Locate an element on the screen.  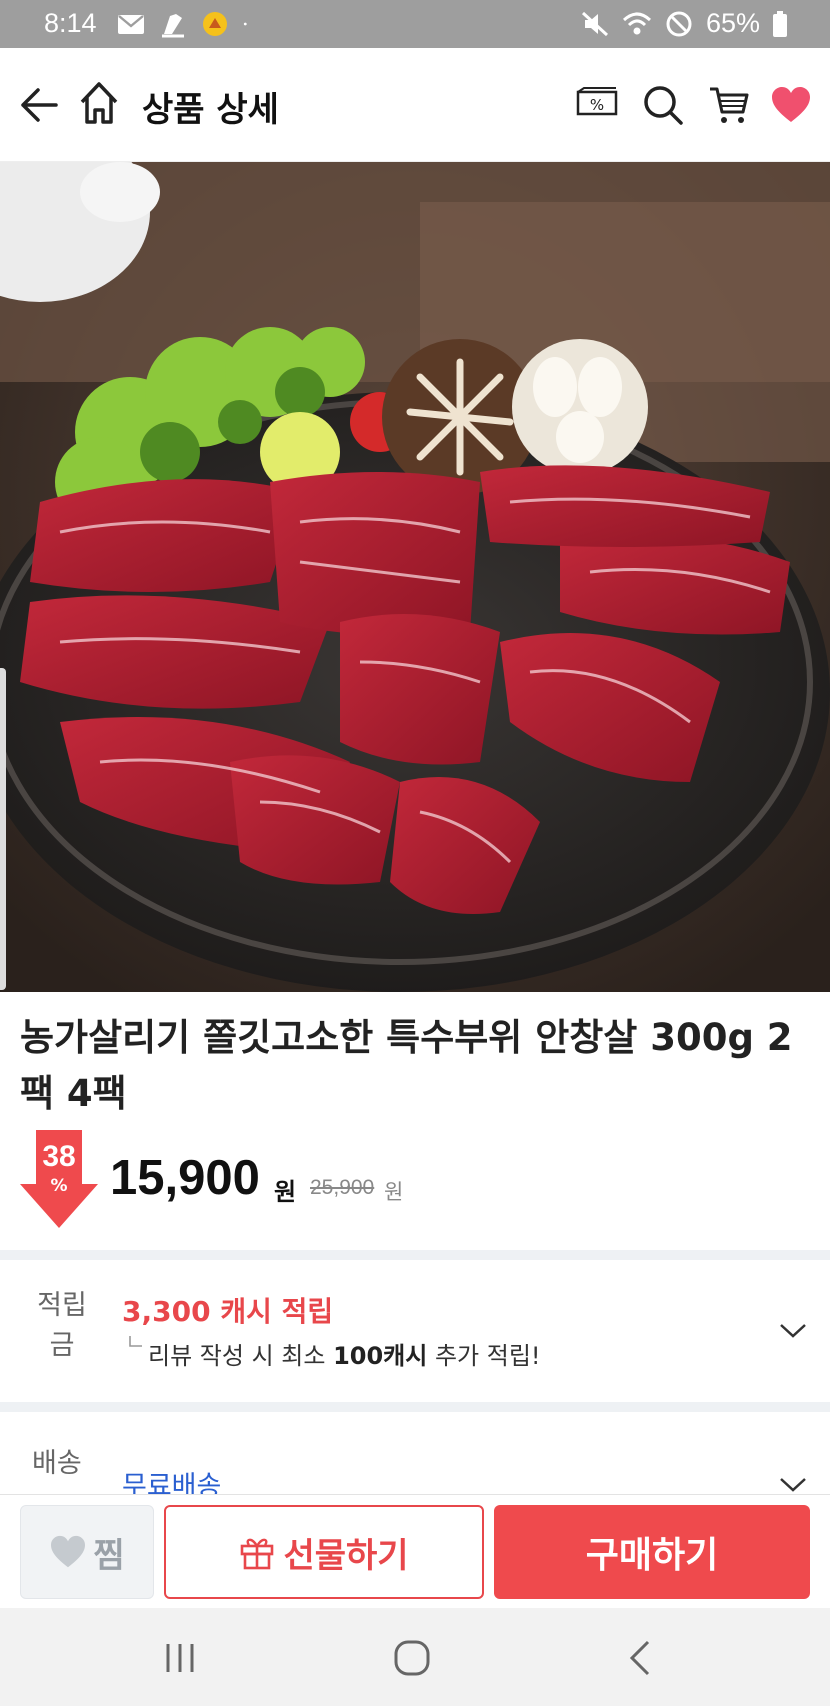
sub-indent-icon is located at coordinates (135, 1341).